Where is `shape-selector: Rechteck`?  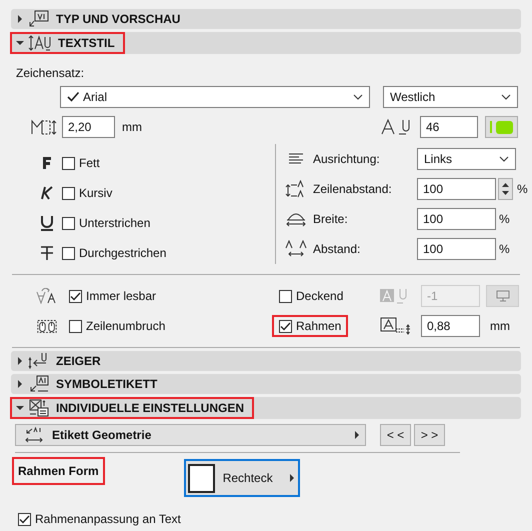 shape-selector: Rechteck is located at coordinates (242, 478).